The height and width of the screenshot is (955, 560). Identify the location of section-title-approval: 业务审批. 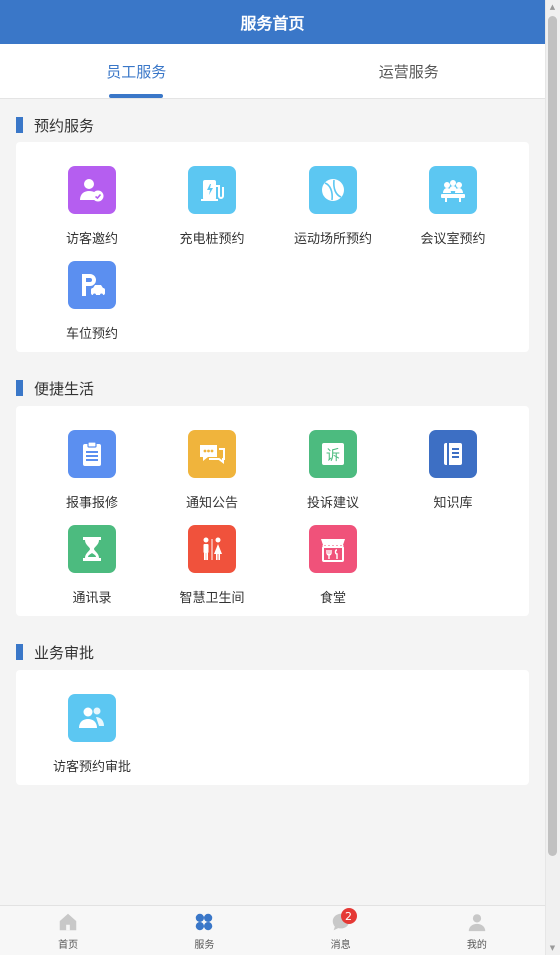
(55, 652).